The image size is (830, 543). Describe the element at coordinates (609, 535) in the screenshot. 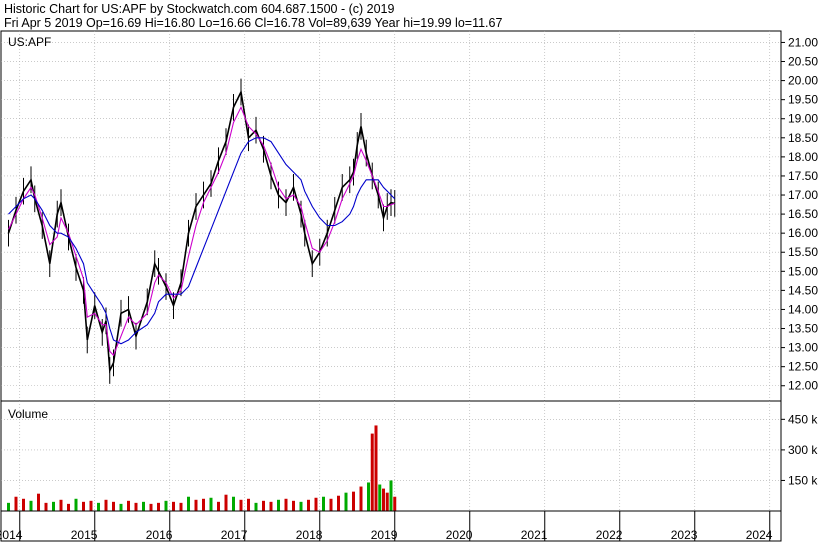

I see `x-tick-label: 2022` at that location.